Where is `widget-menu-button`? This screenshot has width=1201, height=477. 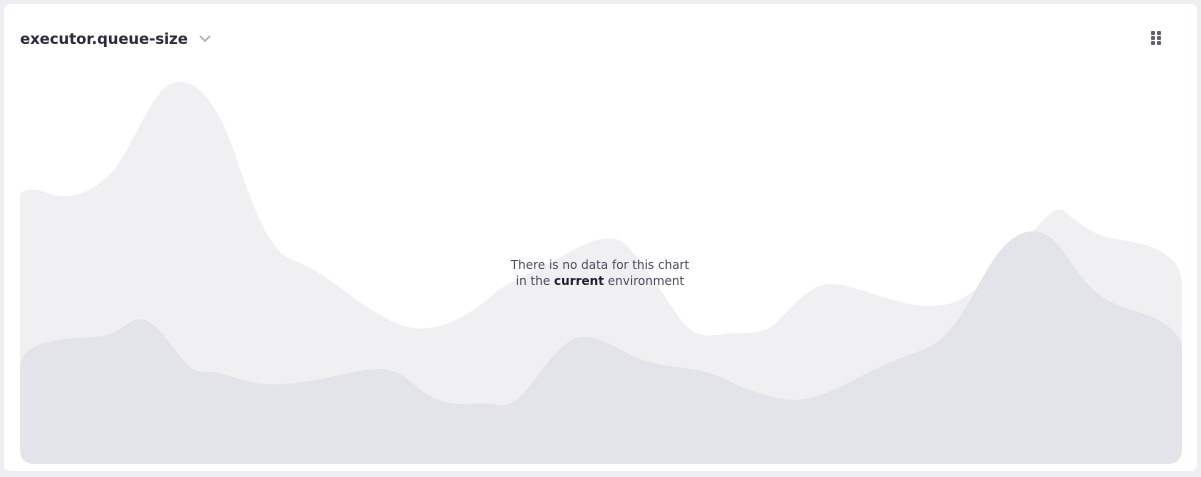
widget-menu-button is located at coordinates (1156, 40).